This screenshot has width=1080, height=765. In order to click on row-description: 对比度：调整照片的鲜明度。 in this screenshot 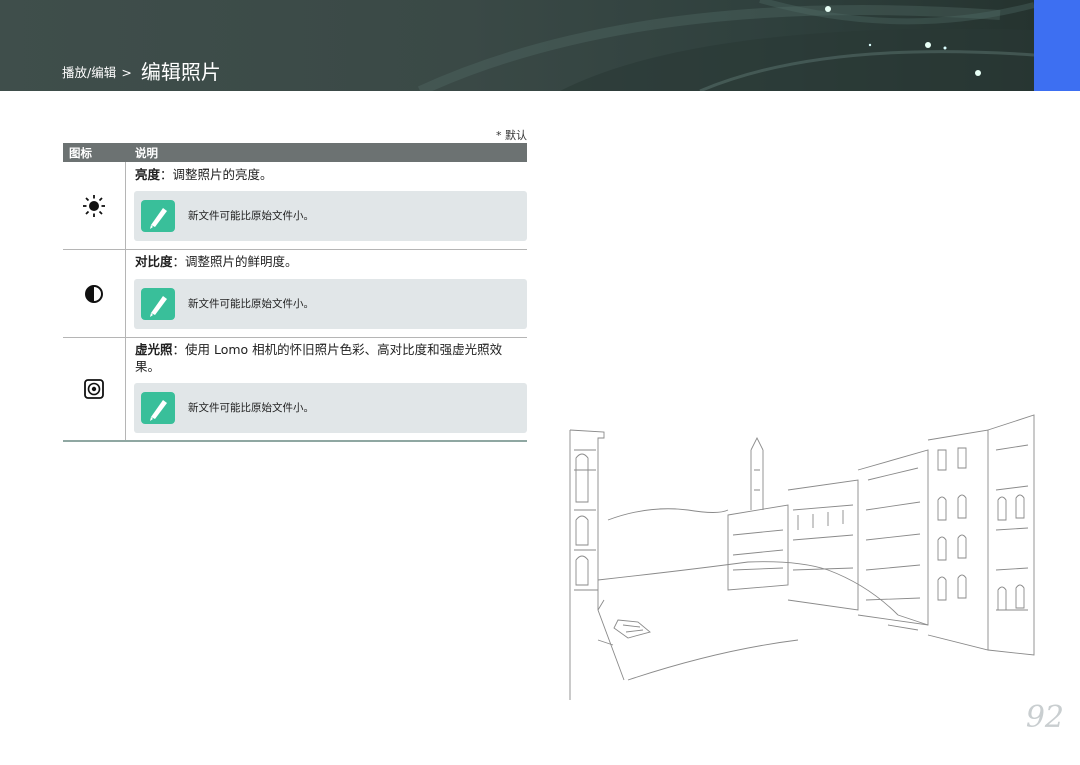, I will do `click(330, 261)`.